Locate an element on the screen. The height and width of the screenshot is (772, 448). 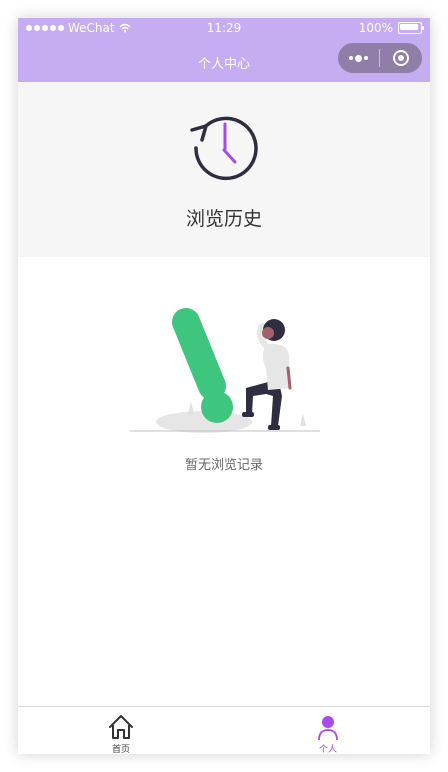
tab-home: 首页 is located at coordinates (121, 730).